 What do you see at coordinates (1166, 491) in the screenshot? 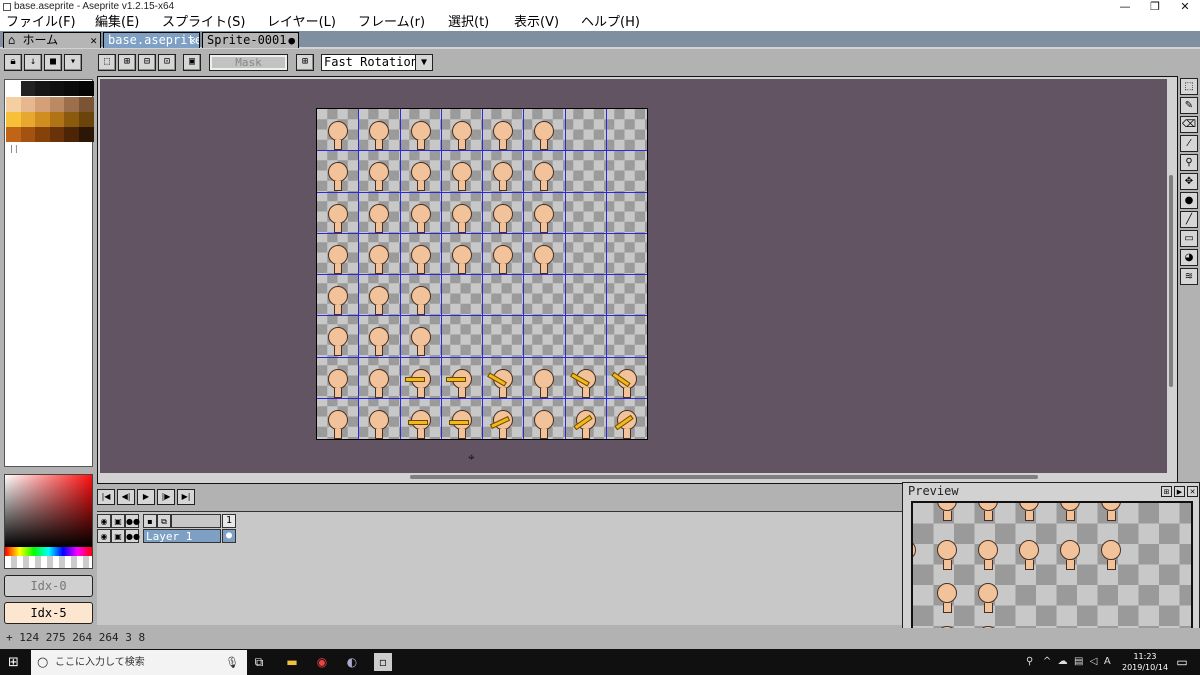
I see `preview-center-icon: ⊞` at bounding box center [1166, 491].